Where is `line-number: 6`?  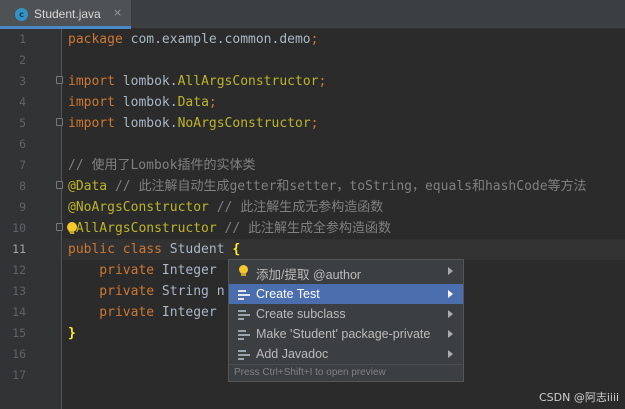 line-number: 6 is located at coordinates (22, 144).